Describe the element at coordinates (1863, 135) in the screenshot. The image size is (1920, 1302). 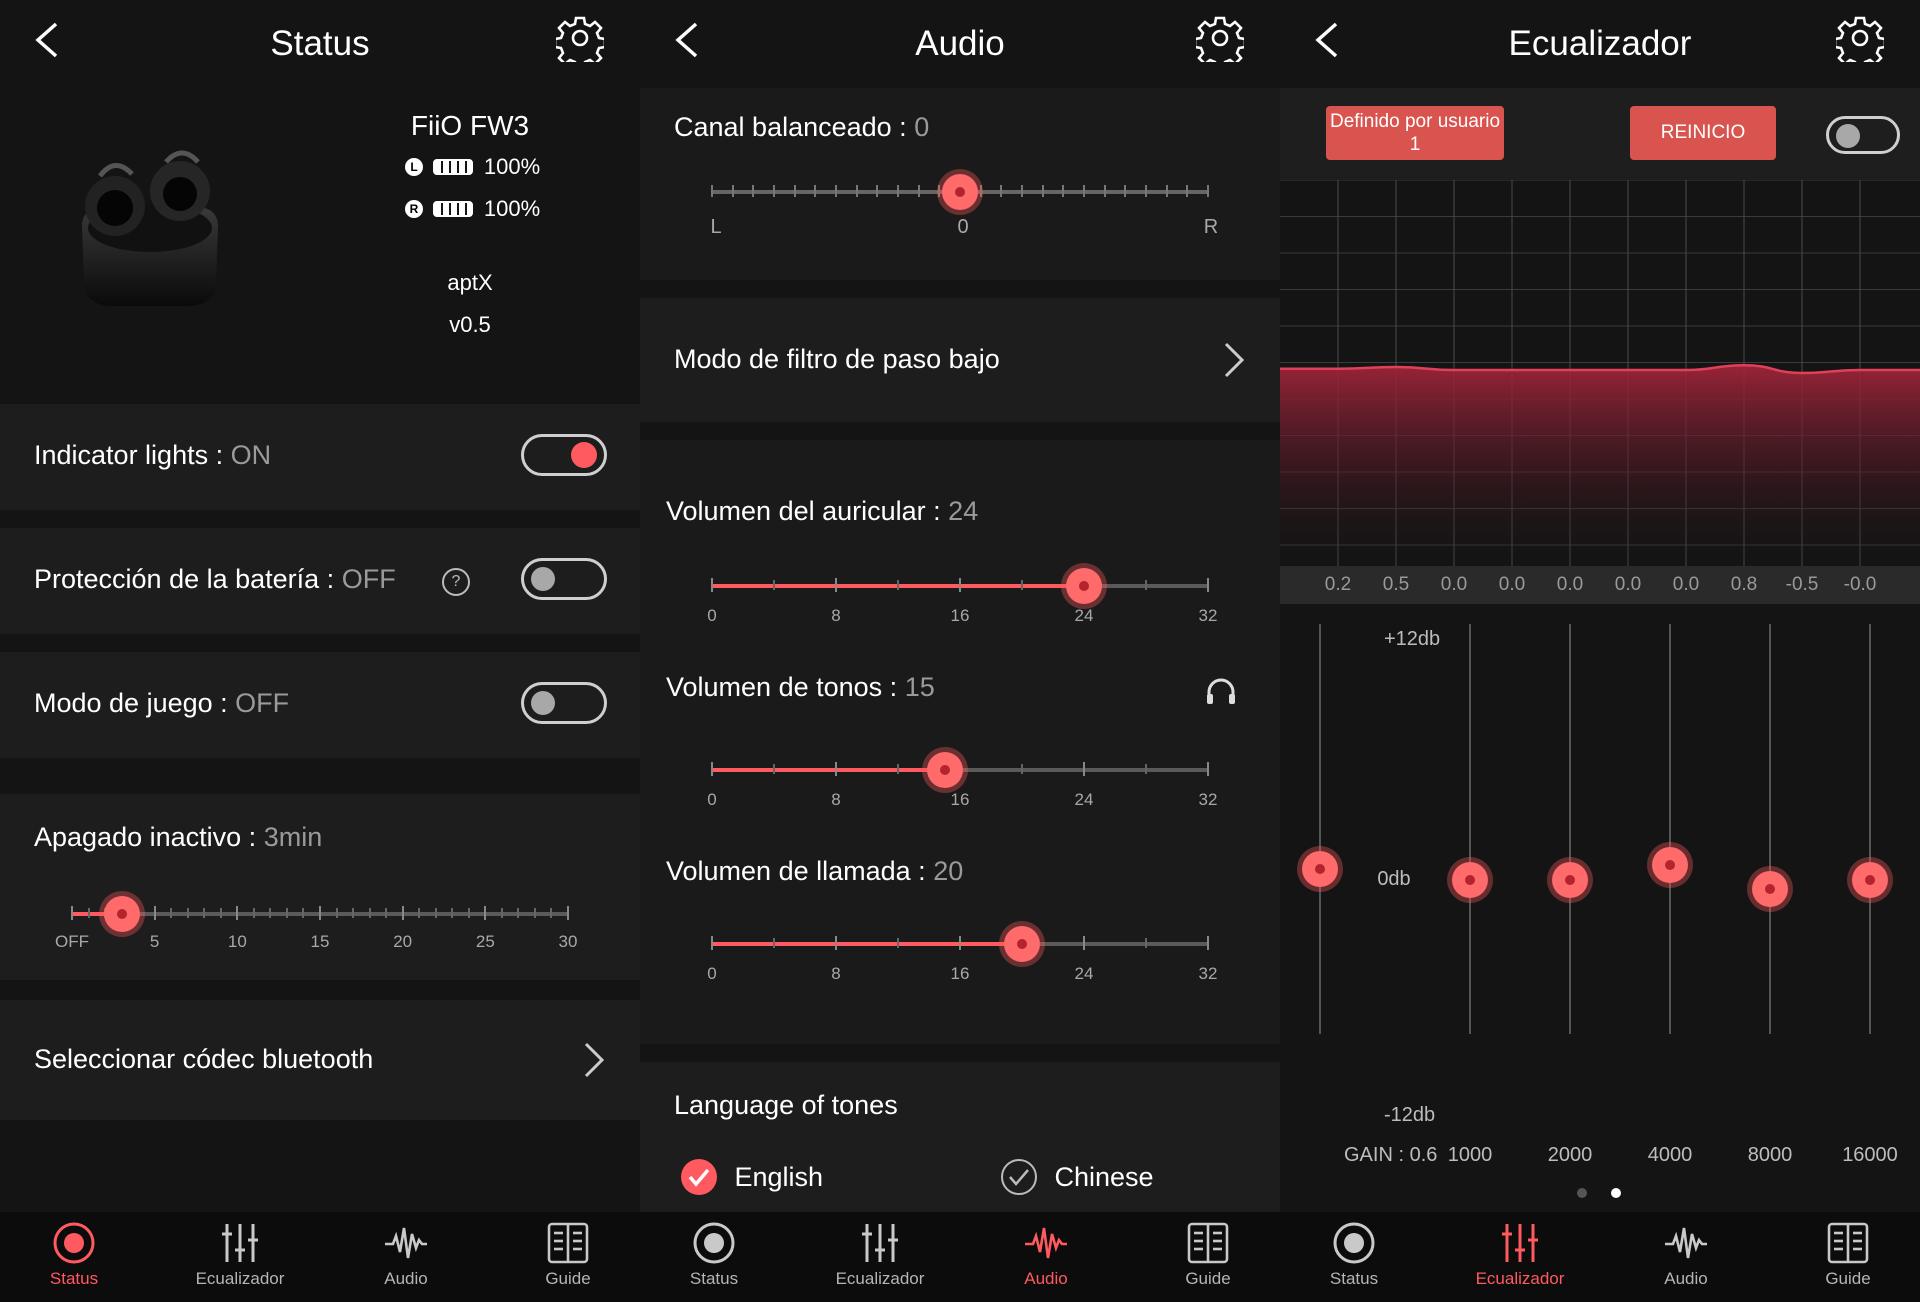
I see `eq-enable-toggle` at that location.